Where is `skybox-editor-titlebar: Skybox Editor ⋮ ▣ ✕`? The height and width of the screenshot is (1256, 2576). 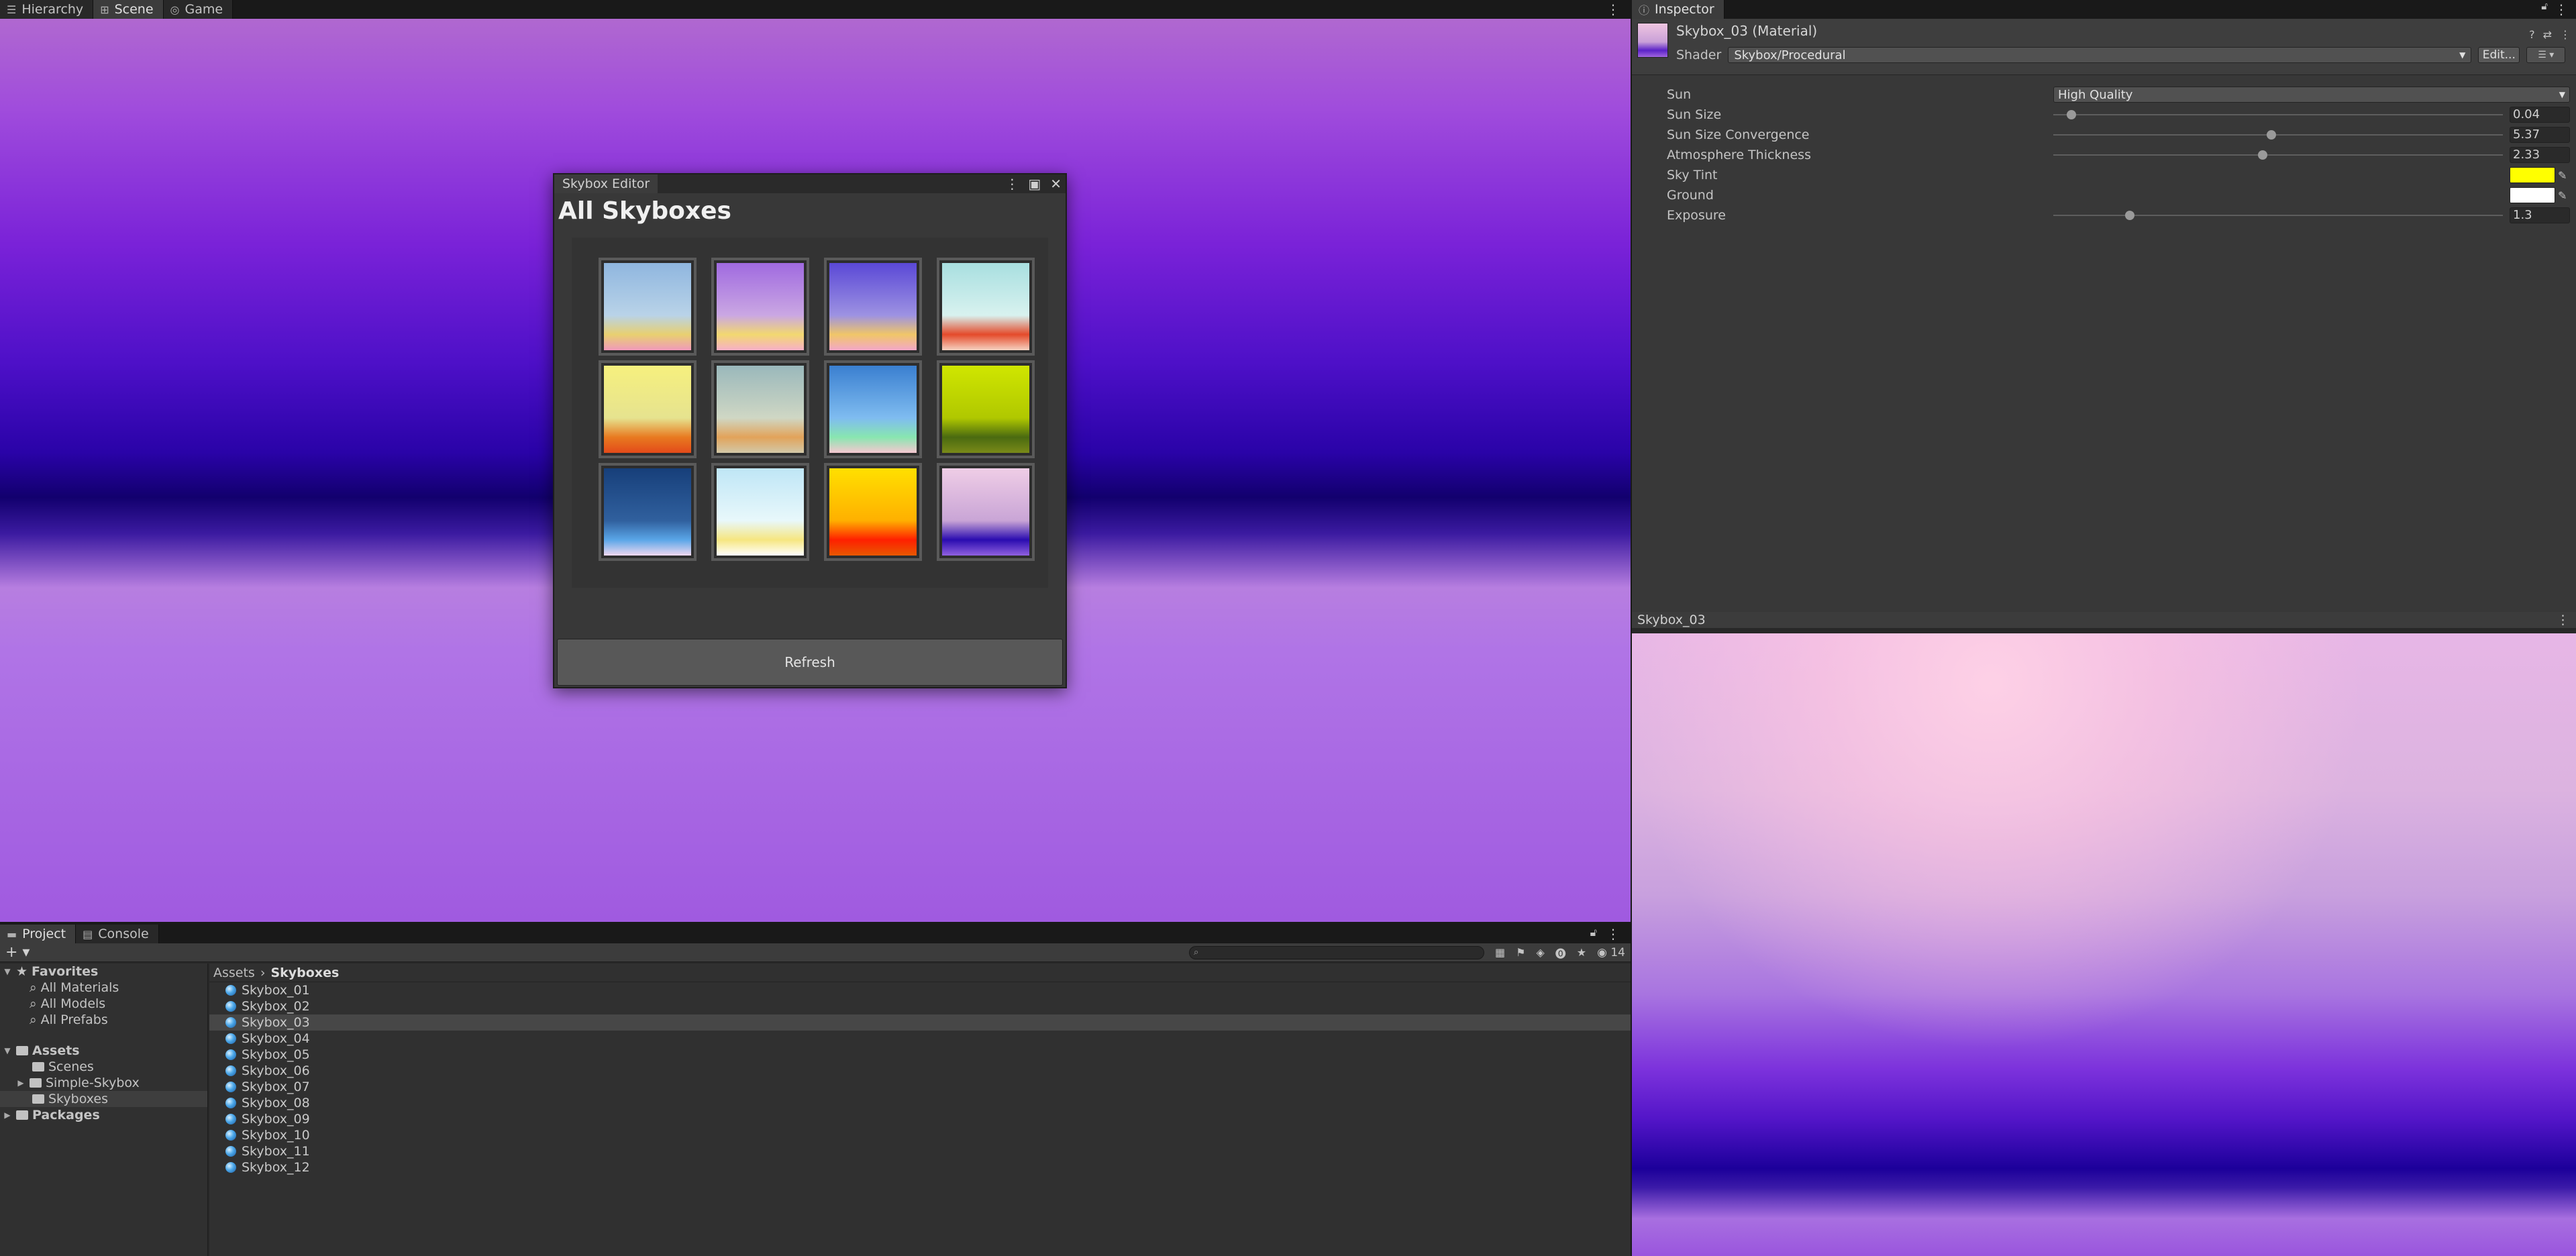
skybox-editor-titlebar: Skybox Editor ⋮ ▣ ✕ is located at coordinates (810, 183).